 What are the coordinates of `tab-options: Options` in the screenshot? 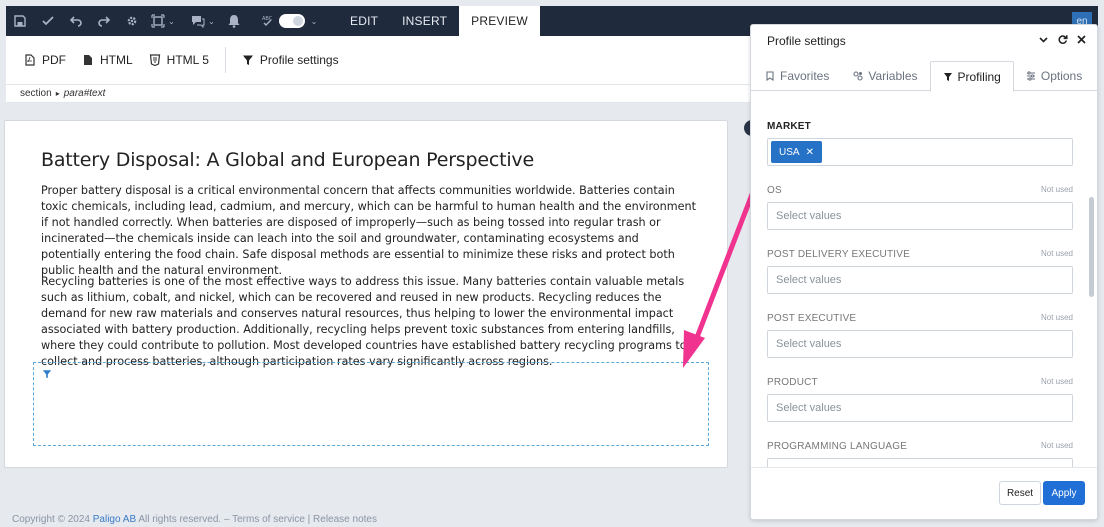 It's located at (1054, 76).